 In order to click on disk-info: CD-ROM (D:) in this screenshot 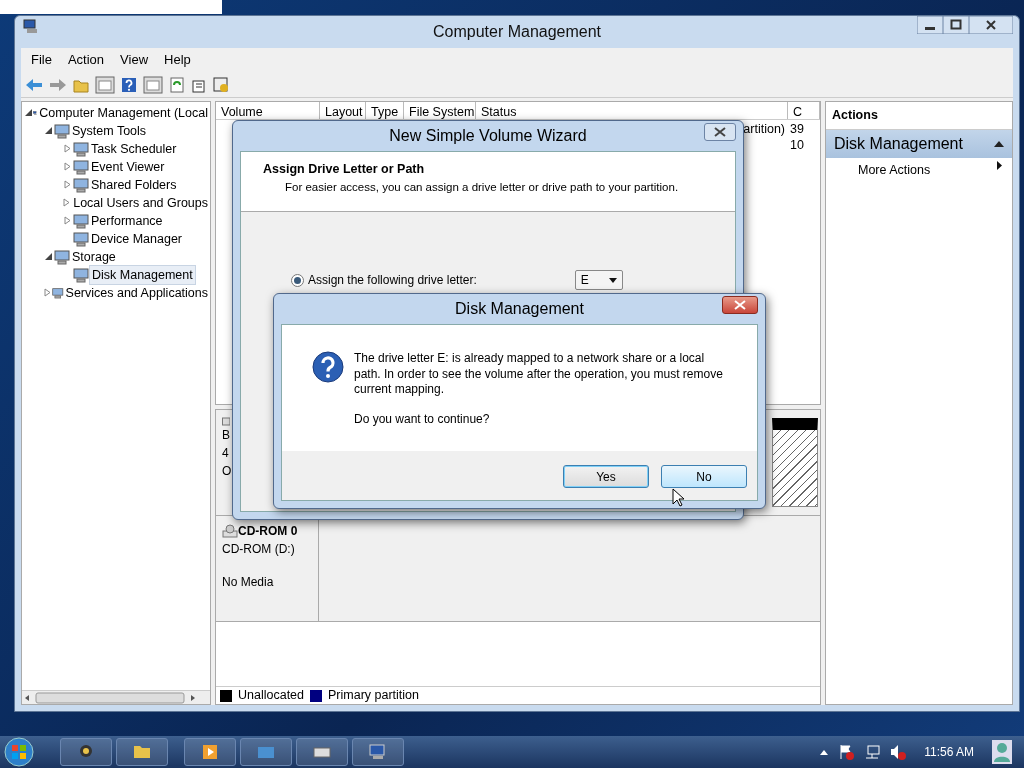, I will do `click(259, 549)`.